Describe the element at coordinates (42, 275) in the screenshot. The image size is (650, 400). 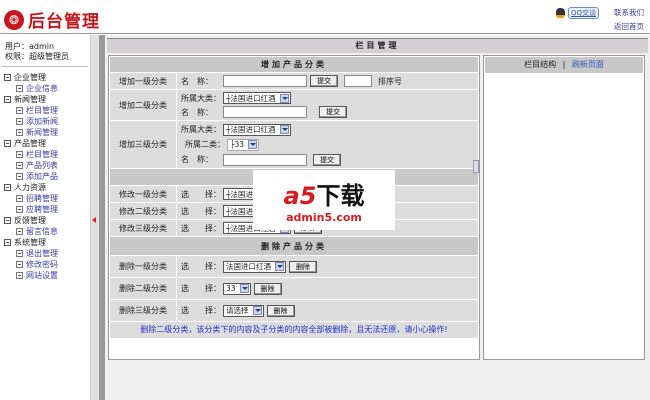
I see `sidebar-item-label: 网站设置` at that location.